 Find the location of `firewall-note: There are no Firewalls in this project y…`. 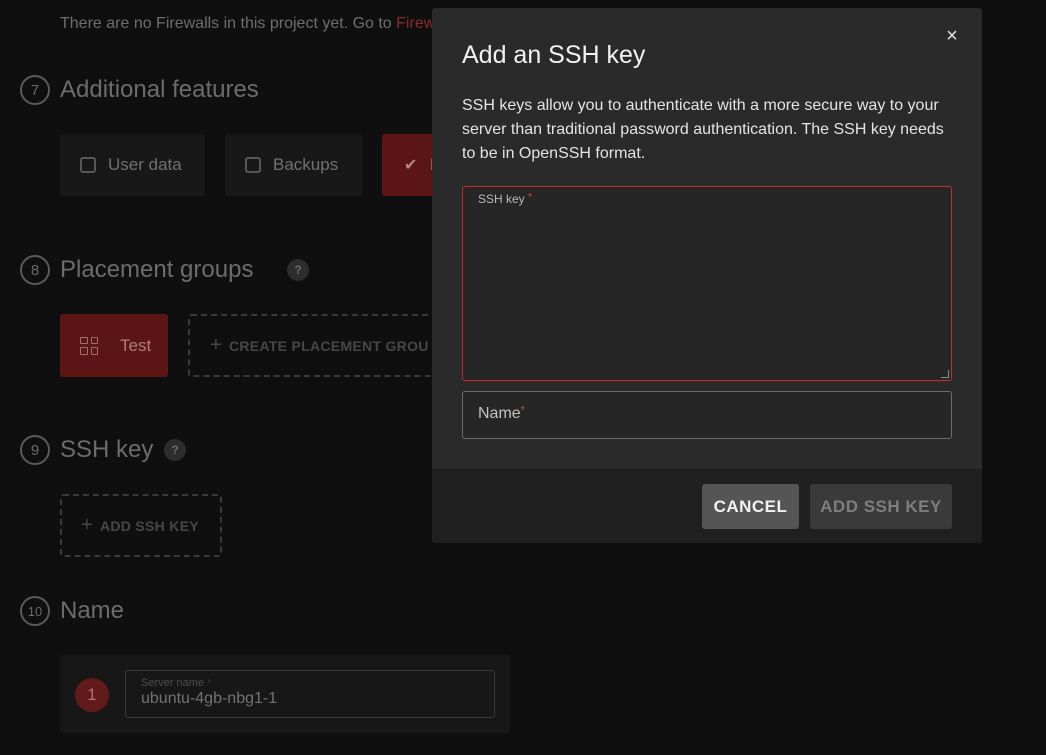

firewall-note: There are no Firewalls in this project y… is located at coordinates (252, 24).